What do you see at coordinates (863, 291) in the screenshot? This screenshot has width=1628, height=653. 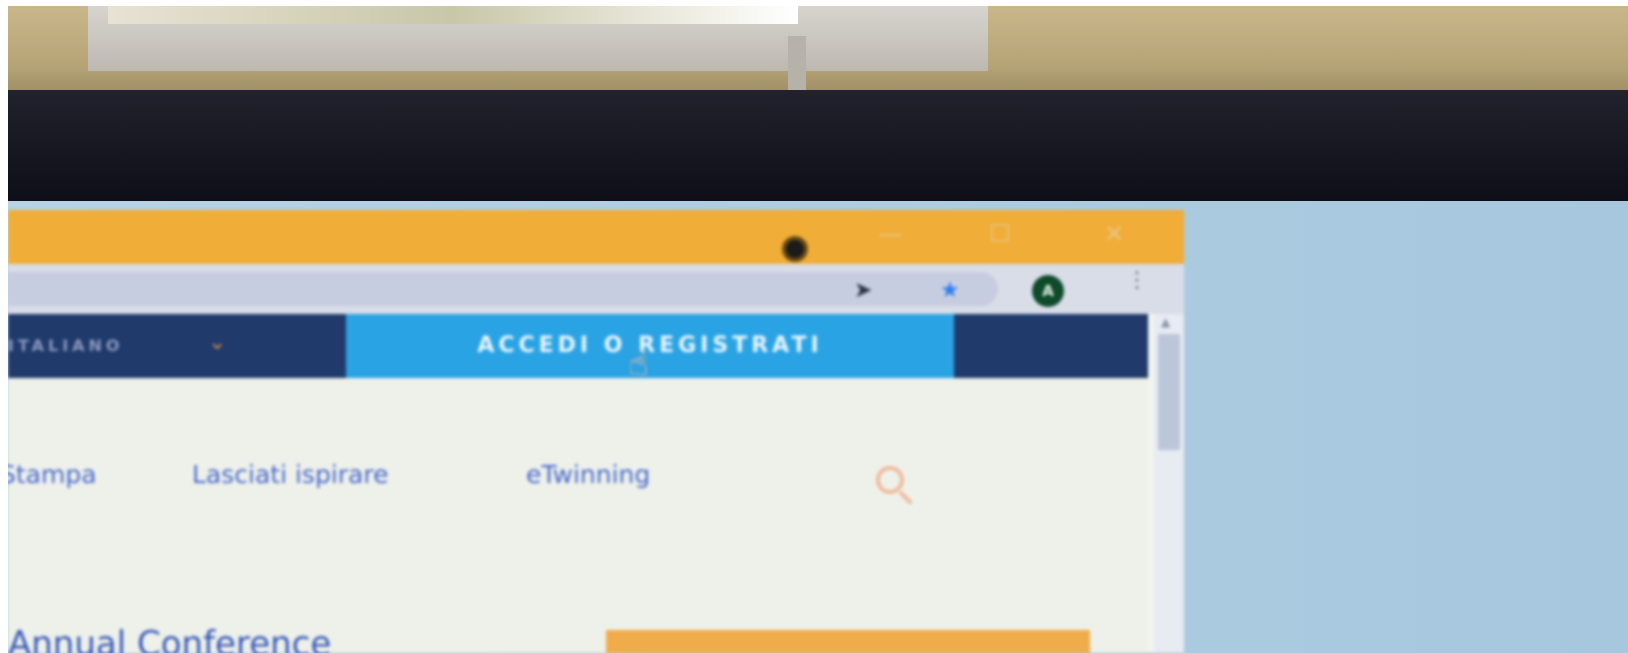 I see `send-icon: ➤` at bounding box center [863, 291].